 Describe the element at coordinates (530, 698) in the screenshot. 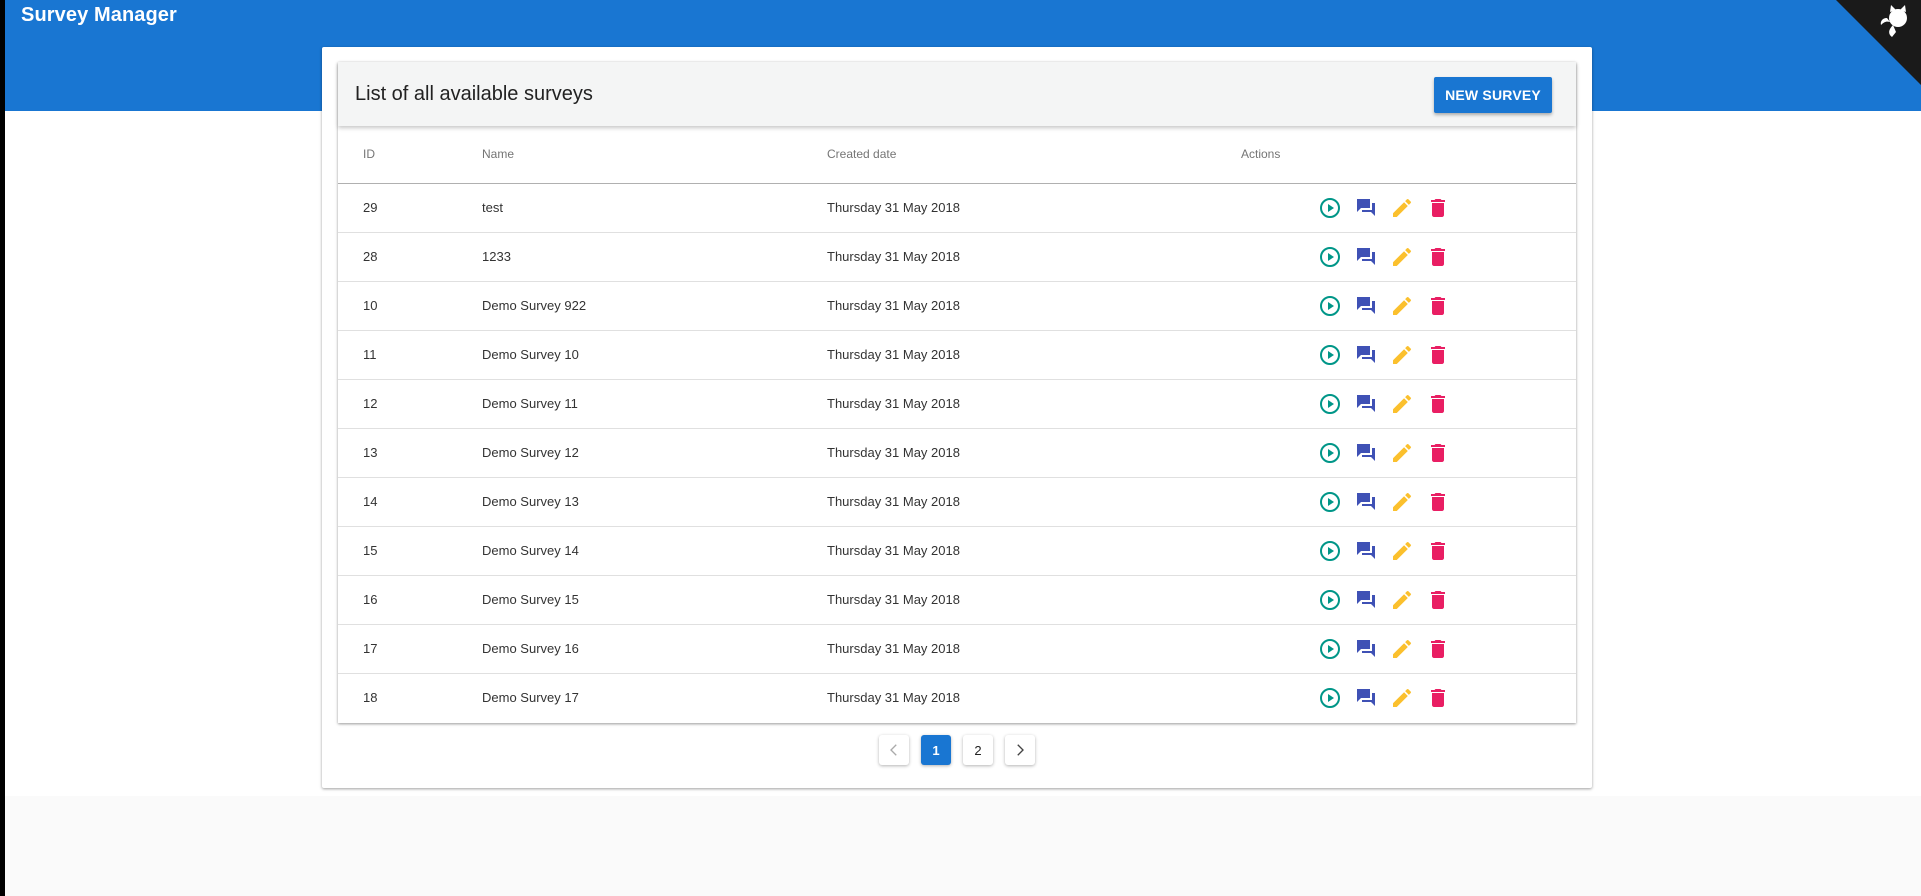

I see `cell-name: Demo Survey 17` at that location.